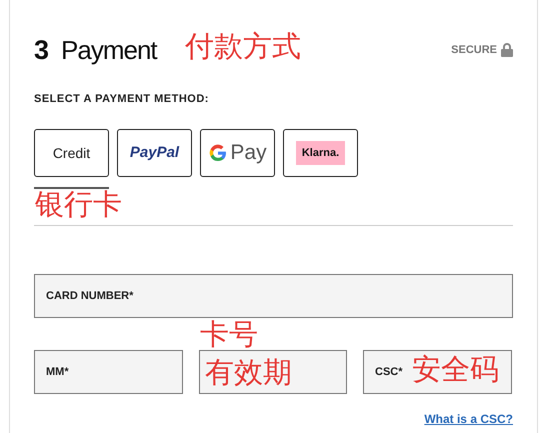 The width and height of the screenshot is (545, 433). I want to click on section-title: Payment, so click(109, 50).